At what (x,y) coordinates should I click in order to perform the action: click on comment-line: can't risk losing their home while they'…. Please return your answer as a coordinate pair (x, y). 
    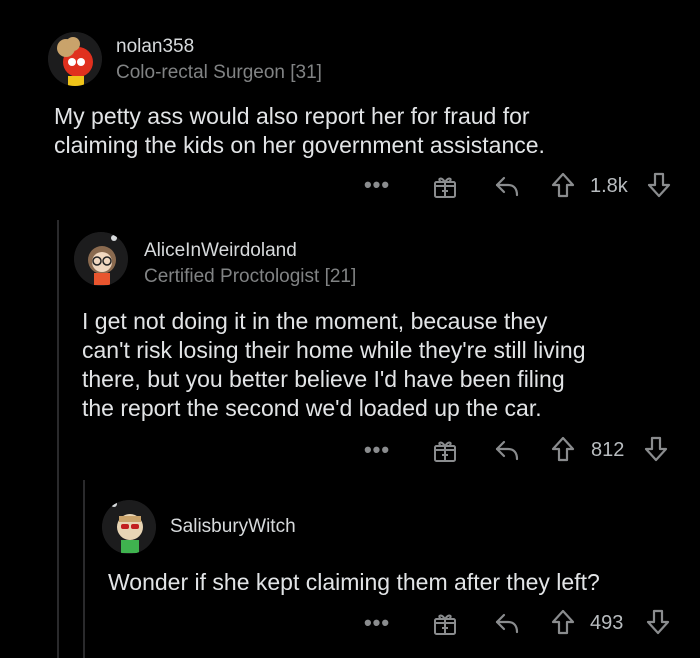
    Looking at the image, I should click on (334, 350).